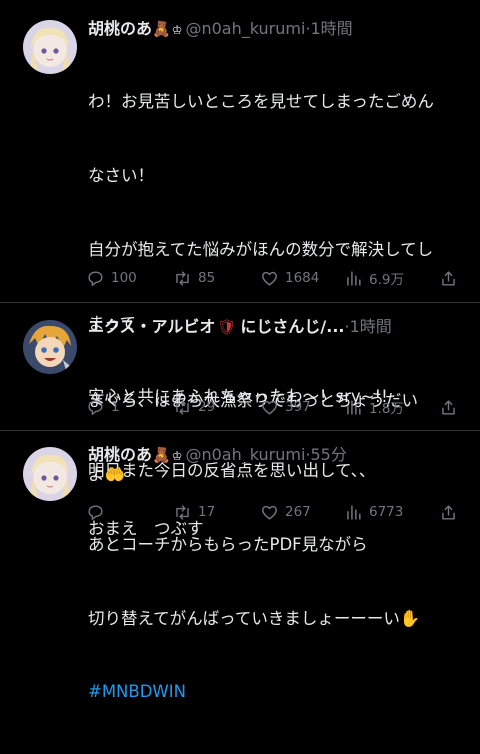  What do you see at coordinates (207, 512) in the screenshot?
I see `retweet-count: 17` at bounding box center [207, 512].